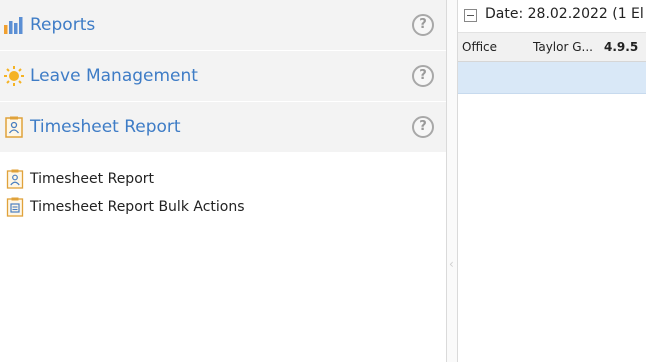 Image resolution: width=646 pixels, height=362 pixels. I want to click on group-header-row: Date: 28.02.2022 (1 El, so click(552, 16).